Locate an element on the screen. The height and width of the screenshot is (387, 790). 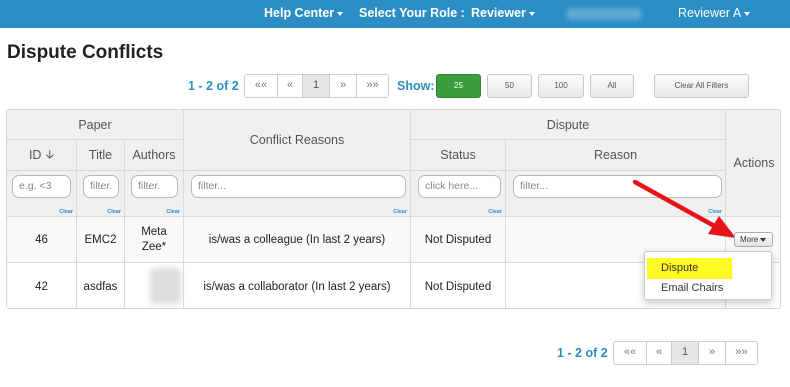
caret-down-icon is located at coordinates (763, 239).